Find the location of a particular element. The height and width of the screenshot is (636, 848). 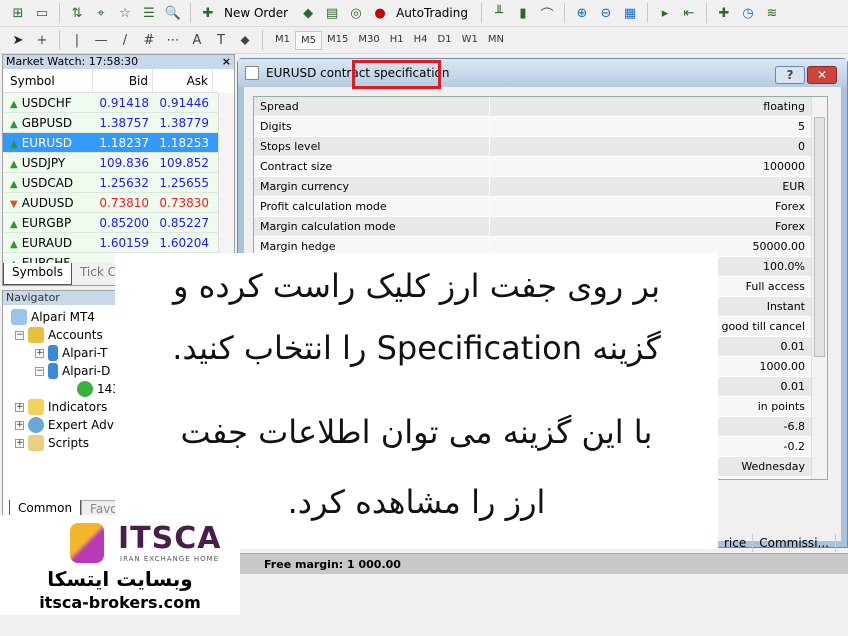

spec-label: Digits is located at coordinates (372, 126).